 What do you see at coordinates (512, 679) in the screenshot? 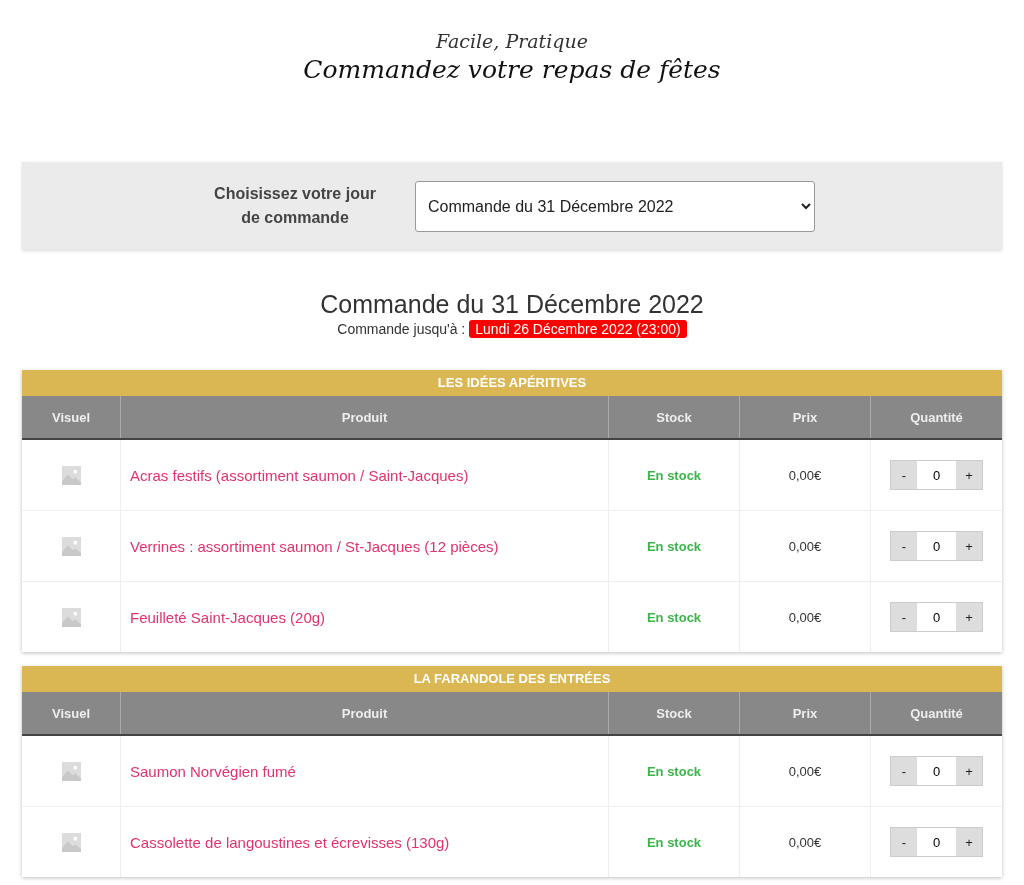
I see `section-title: LA FARANDOLE DES ENTRÉES` at bounding box center [512, 679].